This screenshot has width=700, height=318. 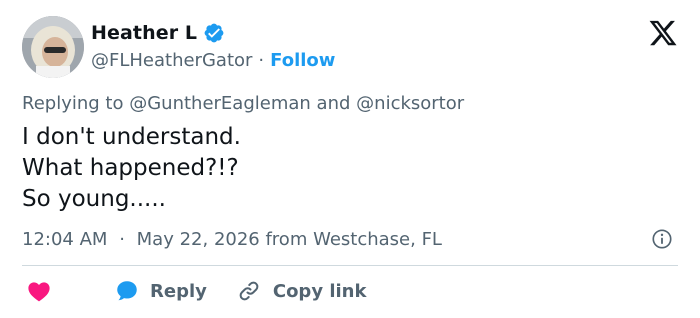 What do you see at coordinates (289, 239) in the screenshot?
I see `tweet-date-location: May 22, 2026 from Westchase, FL` at bounding box center [289, 239].